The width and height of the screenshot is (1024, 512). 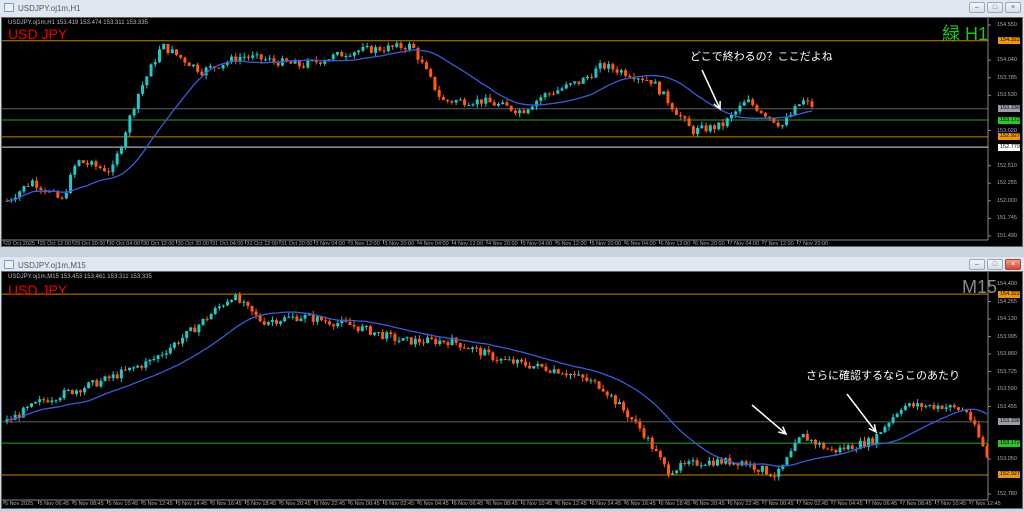 I want to click on h1-window-controls: – □ ×, so click(x=995, y=7).